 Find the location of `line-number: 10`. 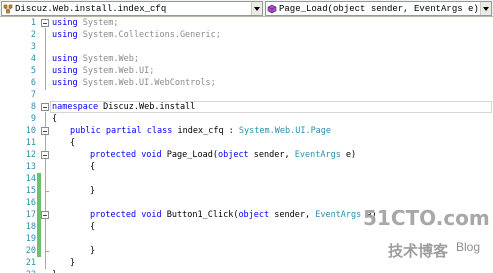

line-number: 10 is located at coordinates (30, 131).